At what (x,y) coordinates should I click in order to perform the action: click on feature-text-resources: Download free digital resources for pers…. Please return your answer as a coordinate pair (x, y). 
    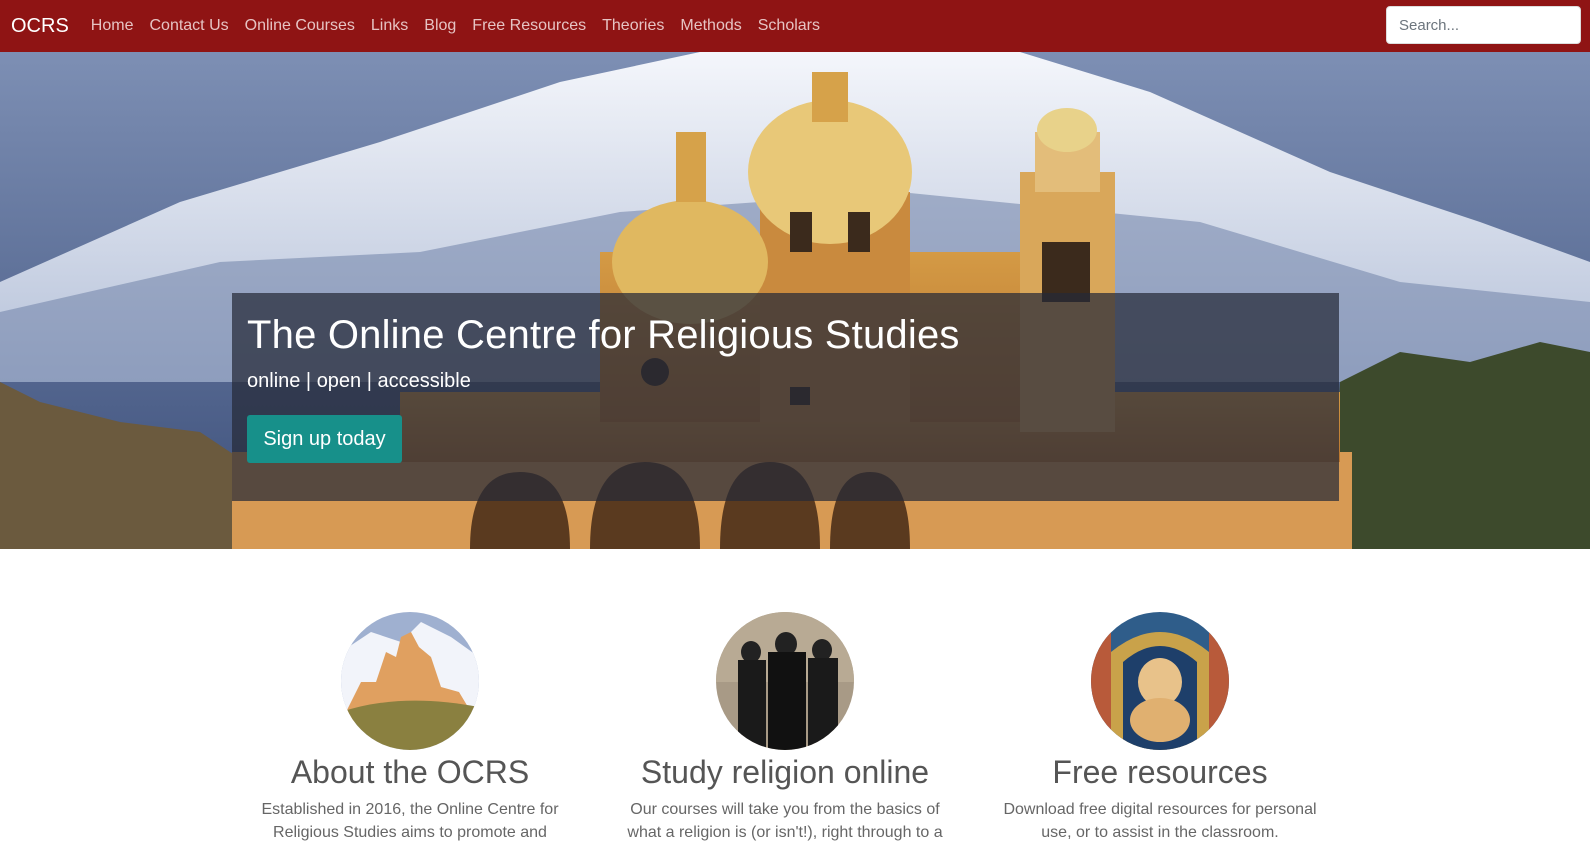
    Looking at the image, I should click on (1160, 821).